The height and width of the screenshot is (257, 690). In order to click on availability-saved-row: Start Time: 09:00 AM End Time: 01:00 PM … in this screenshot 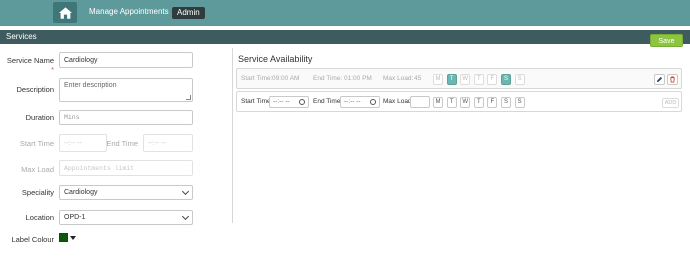, I will do `click(459, 78)`.